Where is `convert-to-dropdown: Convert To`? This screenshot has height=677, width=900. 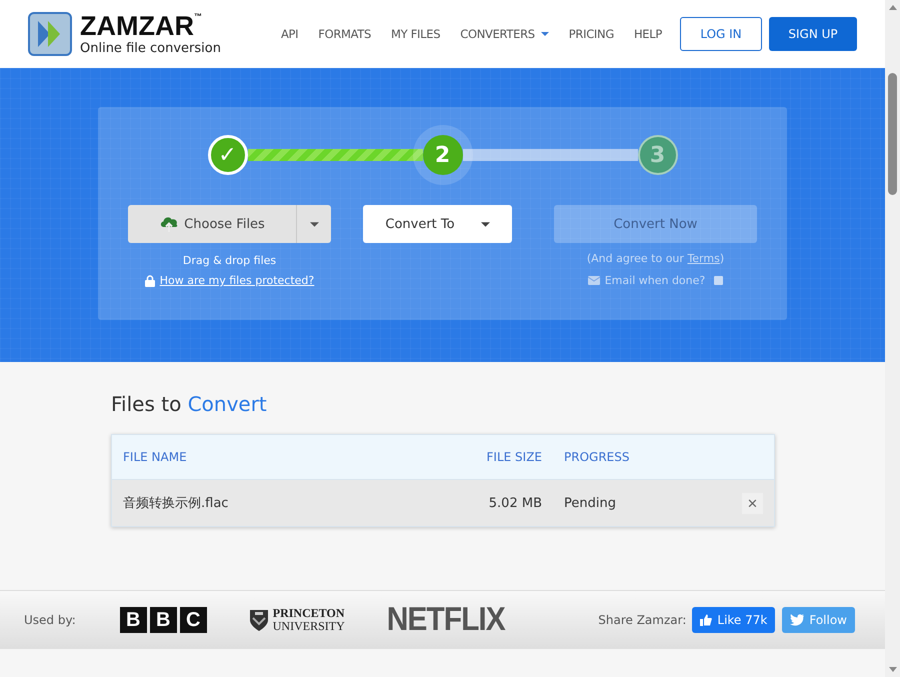 convert-to-dropdown: Convert To is located at coordinates (437, 224).